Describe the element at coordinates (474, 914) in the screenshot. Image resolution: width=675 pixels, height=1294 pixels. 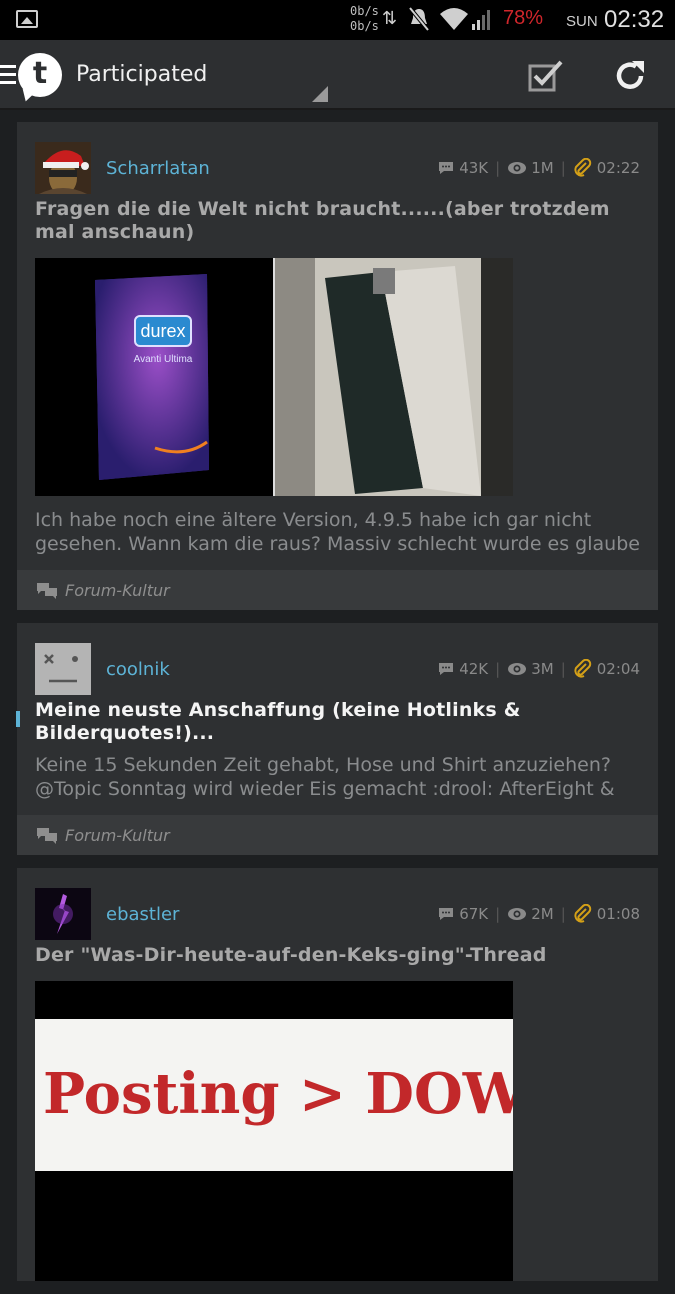
I see `reply-count: 67K` at that location.